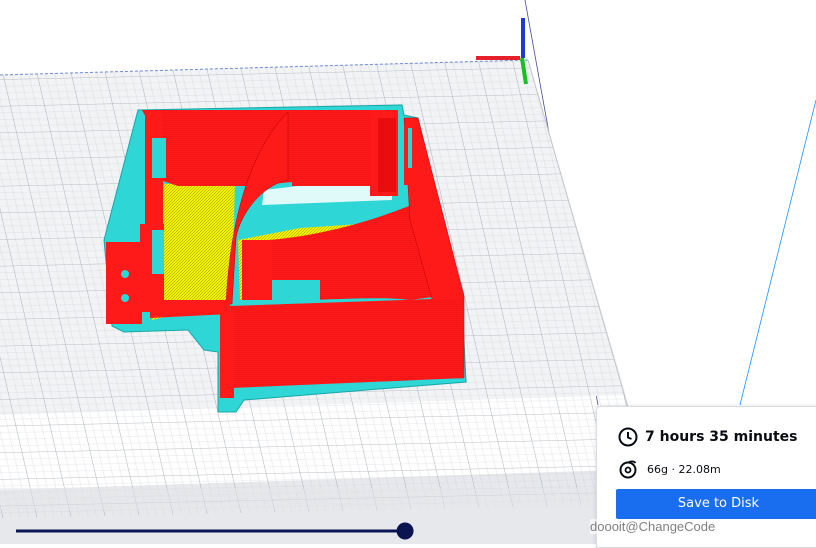 The width and height of the screenshot is (816, 548). I want to click on material-usage: 66g · 22.08m, so click(684, 469).